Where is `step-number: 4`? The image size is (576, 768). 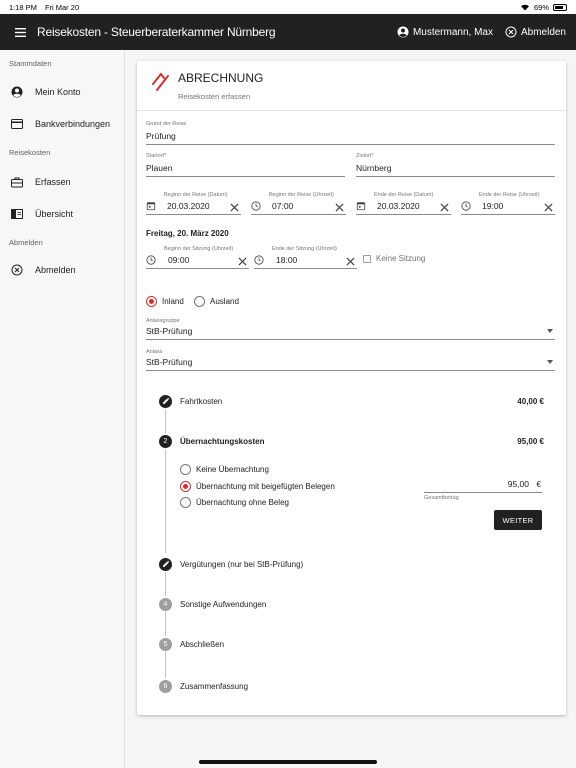 step-number: 4 is located at coordinates (165, 604).